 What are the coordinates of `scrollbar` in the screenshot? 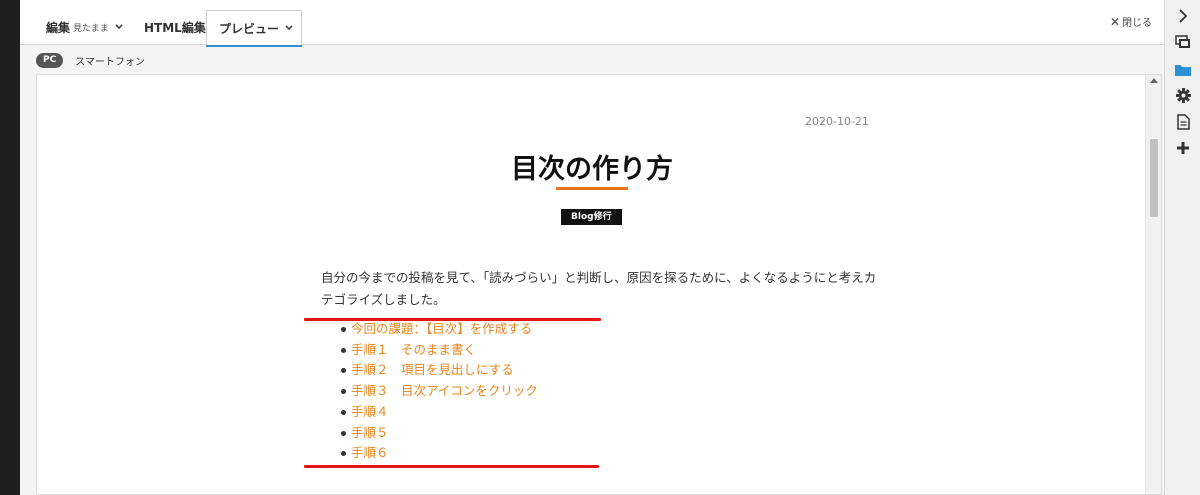 It's located at (1153, 284).